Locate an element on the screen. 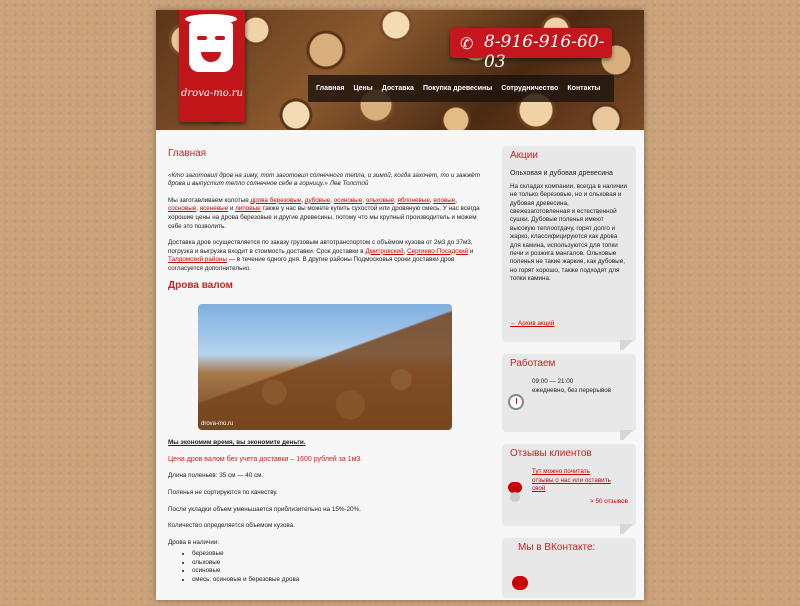 This screenshot has height=606, width=800. nav-item-cooperation: Сотрудничество is located at coordinates (529, 88).